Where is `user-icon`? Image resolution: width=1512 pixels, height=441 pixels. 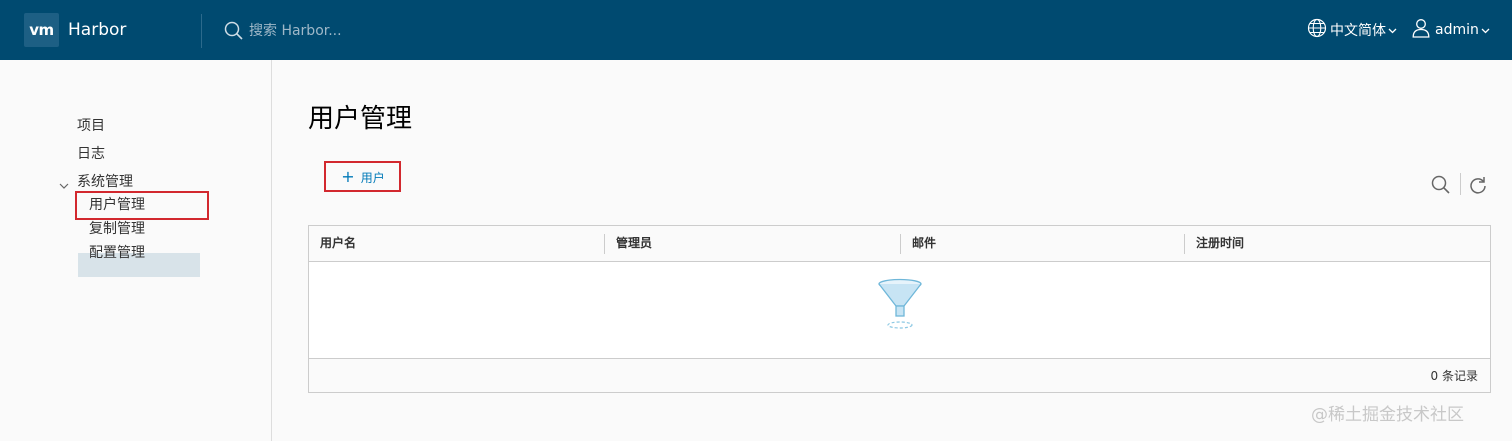 user-icon is located at coordinates (1421, 30).